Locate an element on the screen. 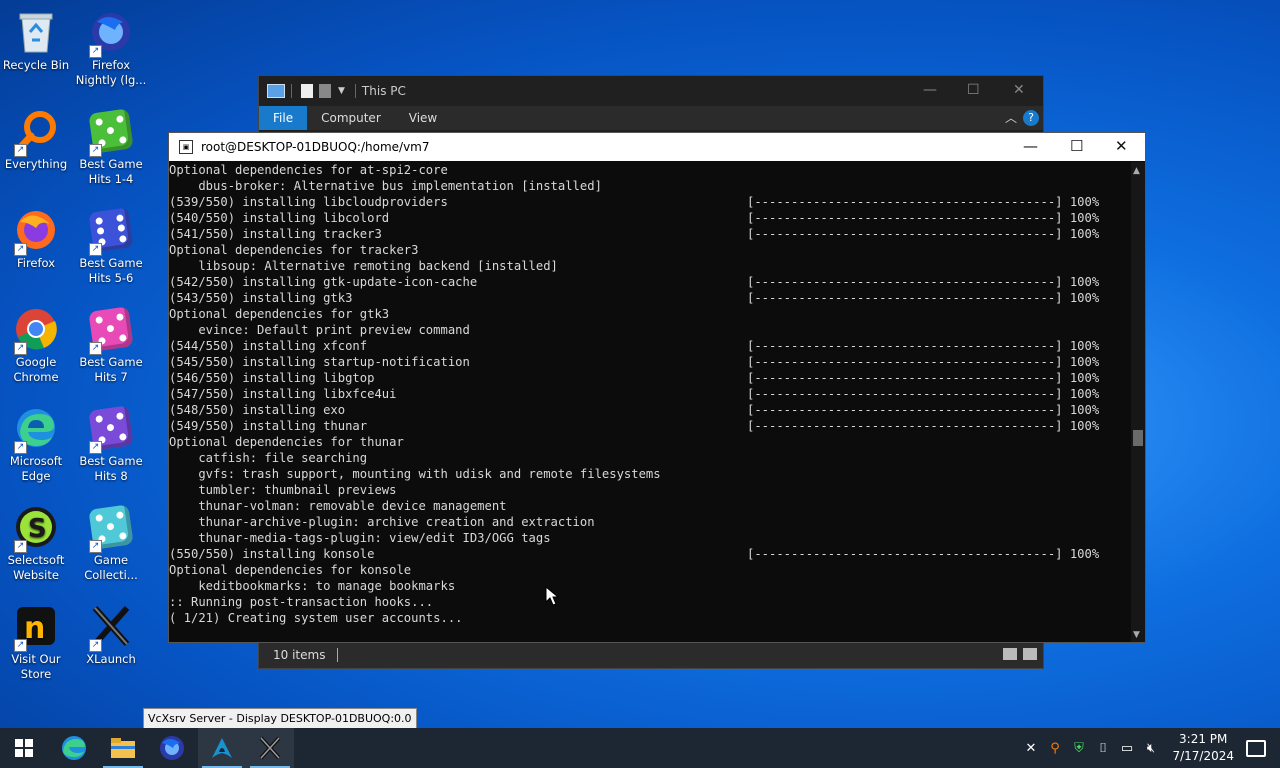 Image resolution: width=1280 pixels, height=768 pixels. terminal-line-text: (544/550) installing xfconf is located at coordinates (268, 346).